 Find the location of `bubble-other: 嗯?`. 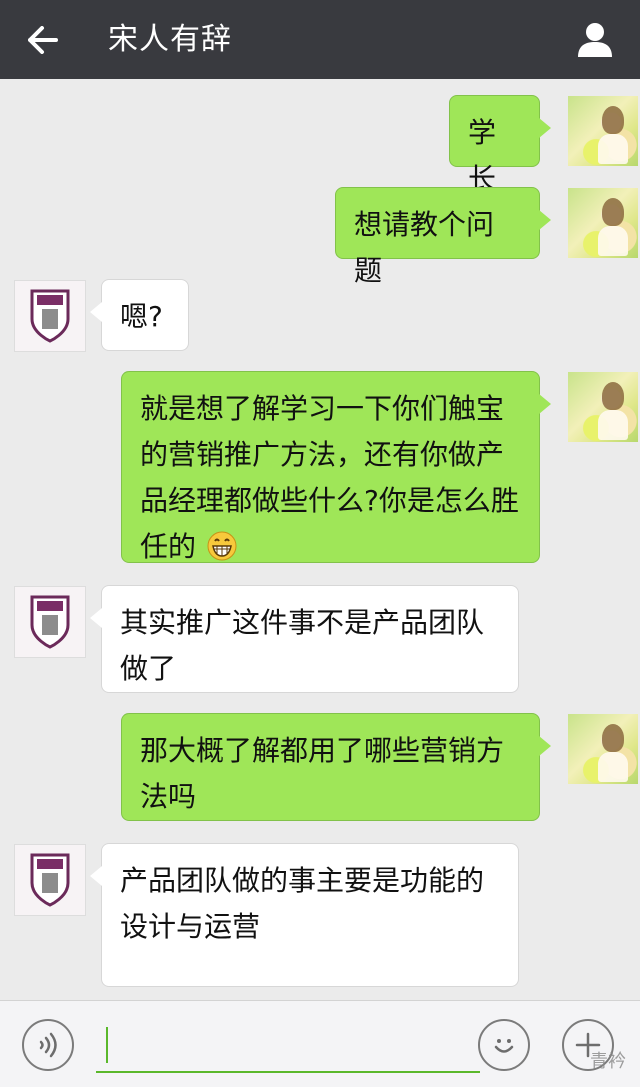

bubble-other: 嗯? is located at coordinates (139, 315).